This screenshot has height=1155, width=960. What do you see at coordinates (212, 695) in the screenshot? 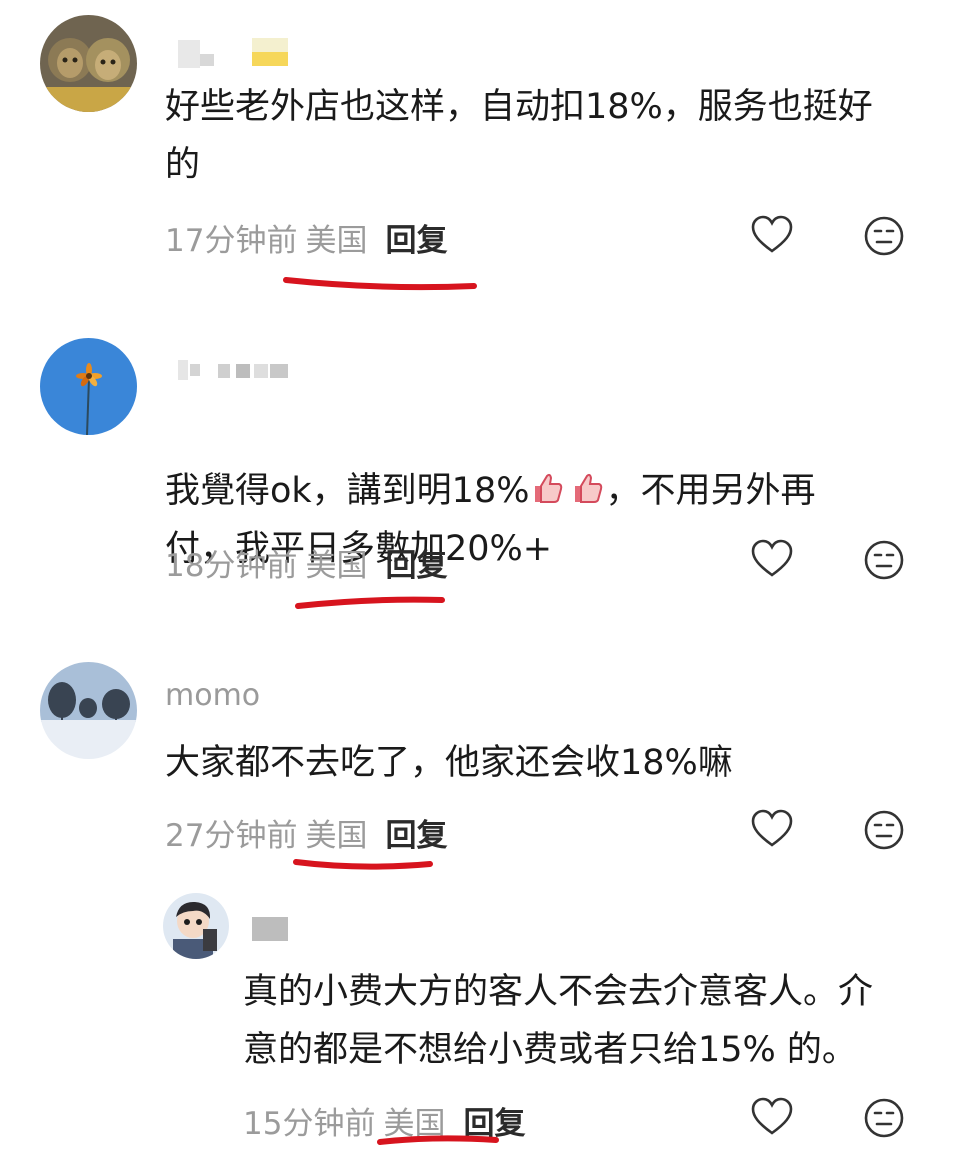
I see `username: momo` at bounding box center [212, 695].